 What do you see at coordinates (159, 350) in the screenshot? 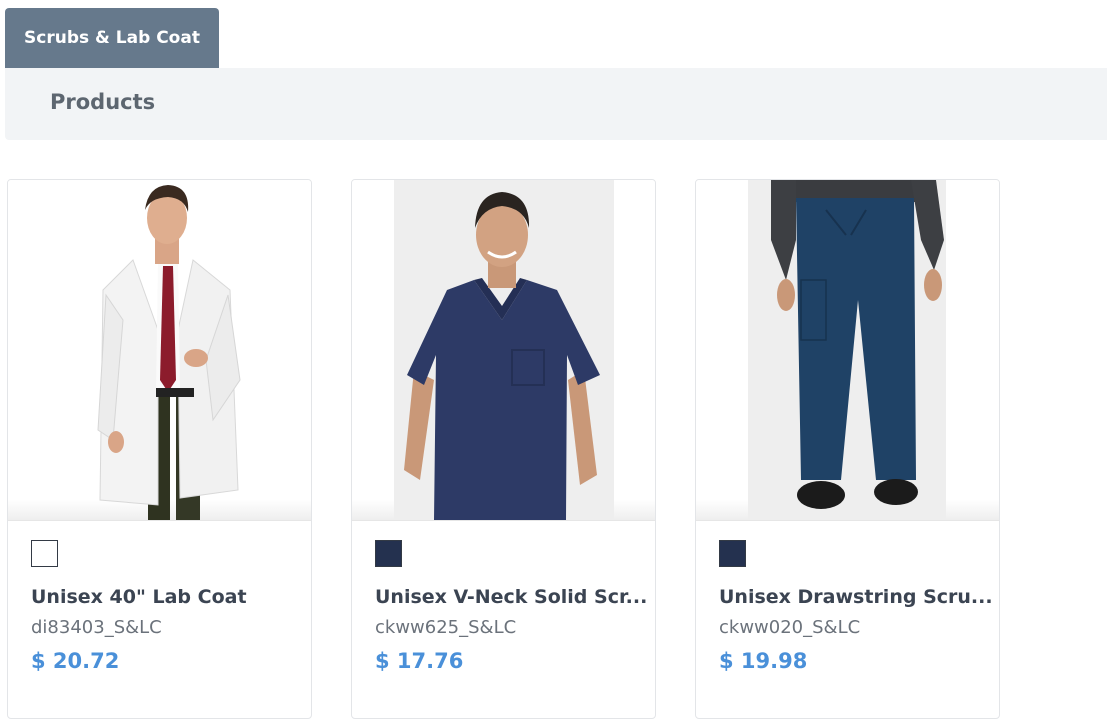
I see `product-image-lab-coat` at bounding box center [159, 350].